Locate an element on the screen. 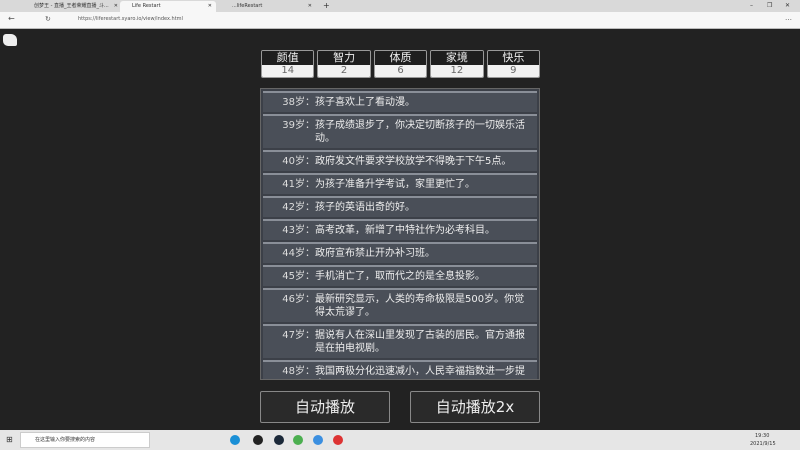 The width and height of the screenshot is (800, 450). event-text: 我国两极分化迅速减小，人民幸福指数进一步提高。 is located at coordinates (420, 371).